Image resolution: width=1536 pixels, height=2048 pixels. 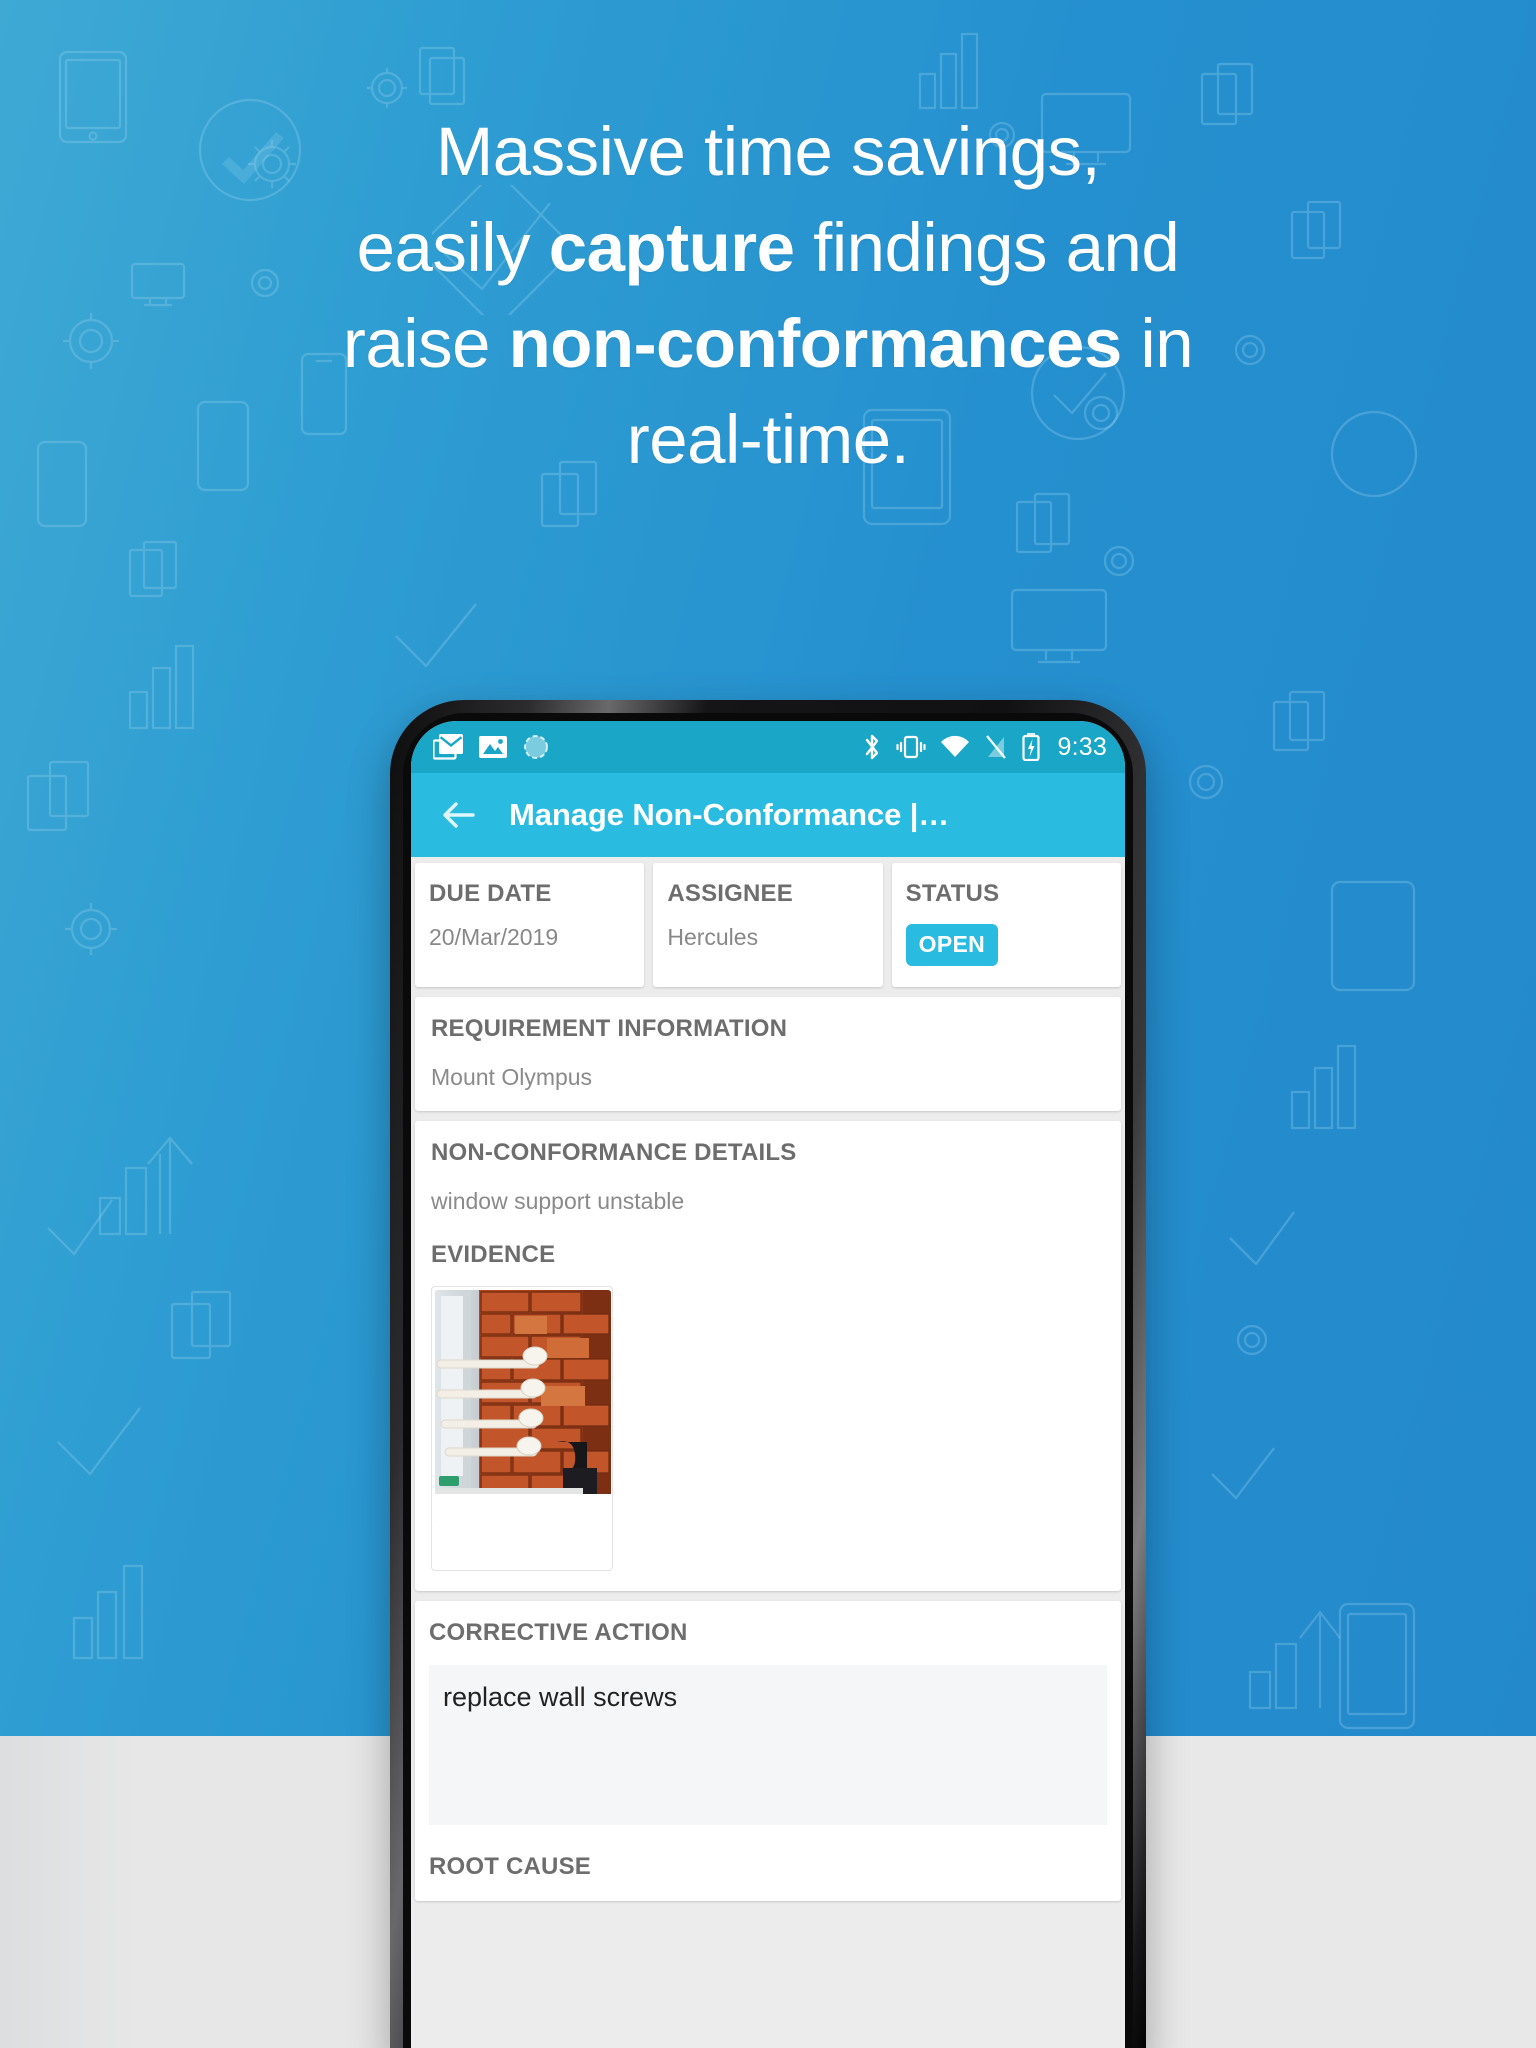 I want to click on assignee-label: ASSIGNEE, so click(x=730, y=893).